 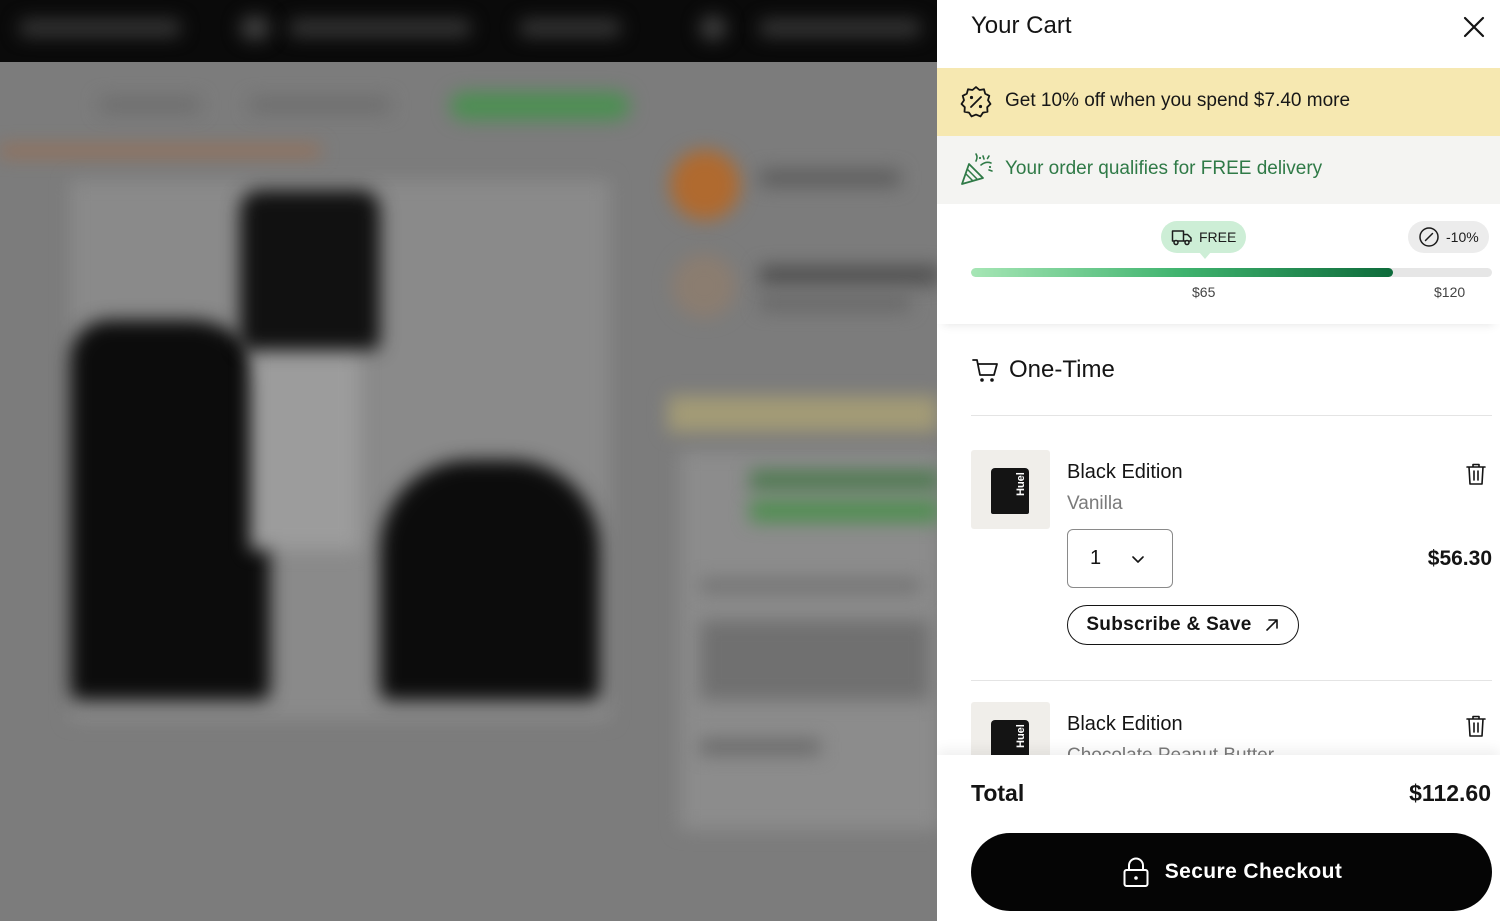 I want to click on discount-milestone: -10%, so click(x=1448, y=237).